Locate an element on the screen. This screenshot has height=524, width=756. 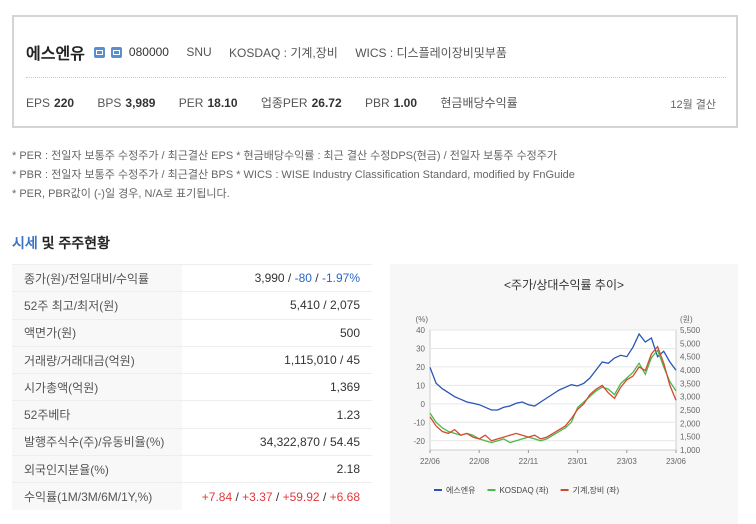
row-value: 1,115,010 / 45 is located at coordinates (277, 359).